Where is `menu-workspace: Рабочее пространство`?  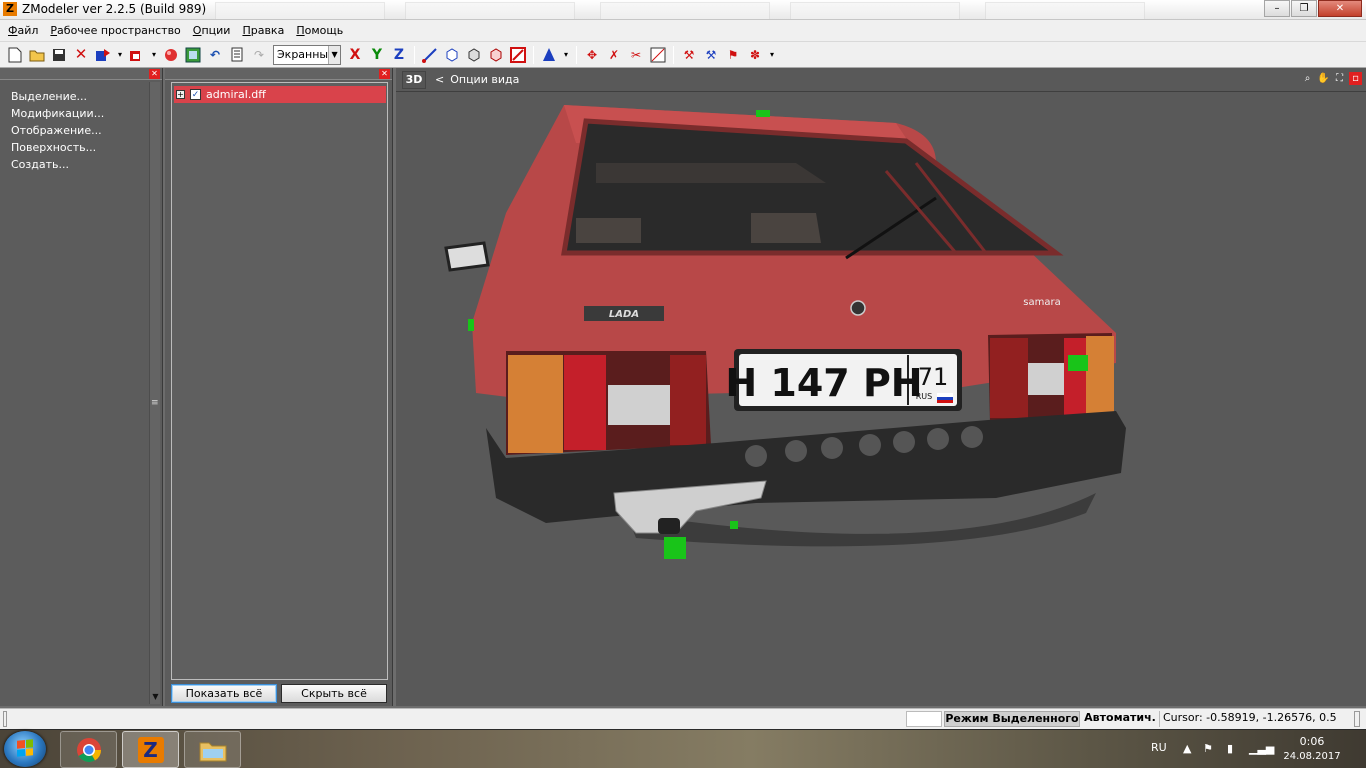
menu-workspace: Рабочее пространство is located at coordinates (115, 30).